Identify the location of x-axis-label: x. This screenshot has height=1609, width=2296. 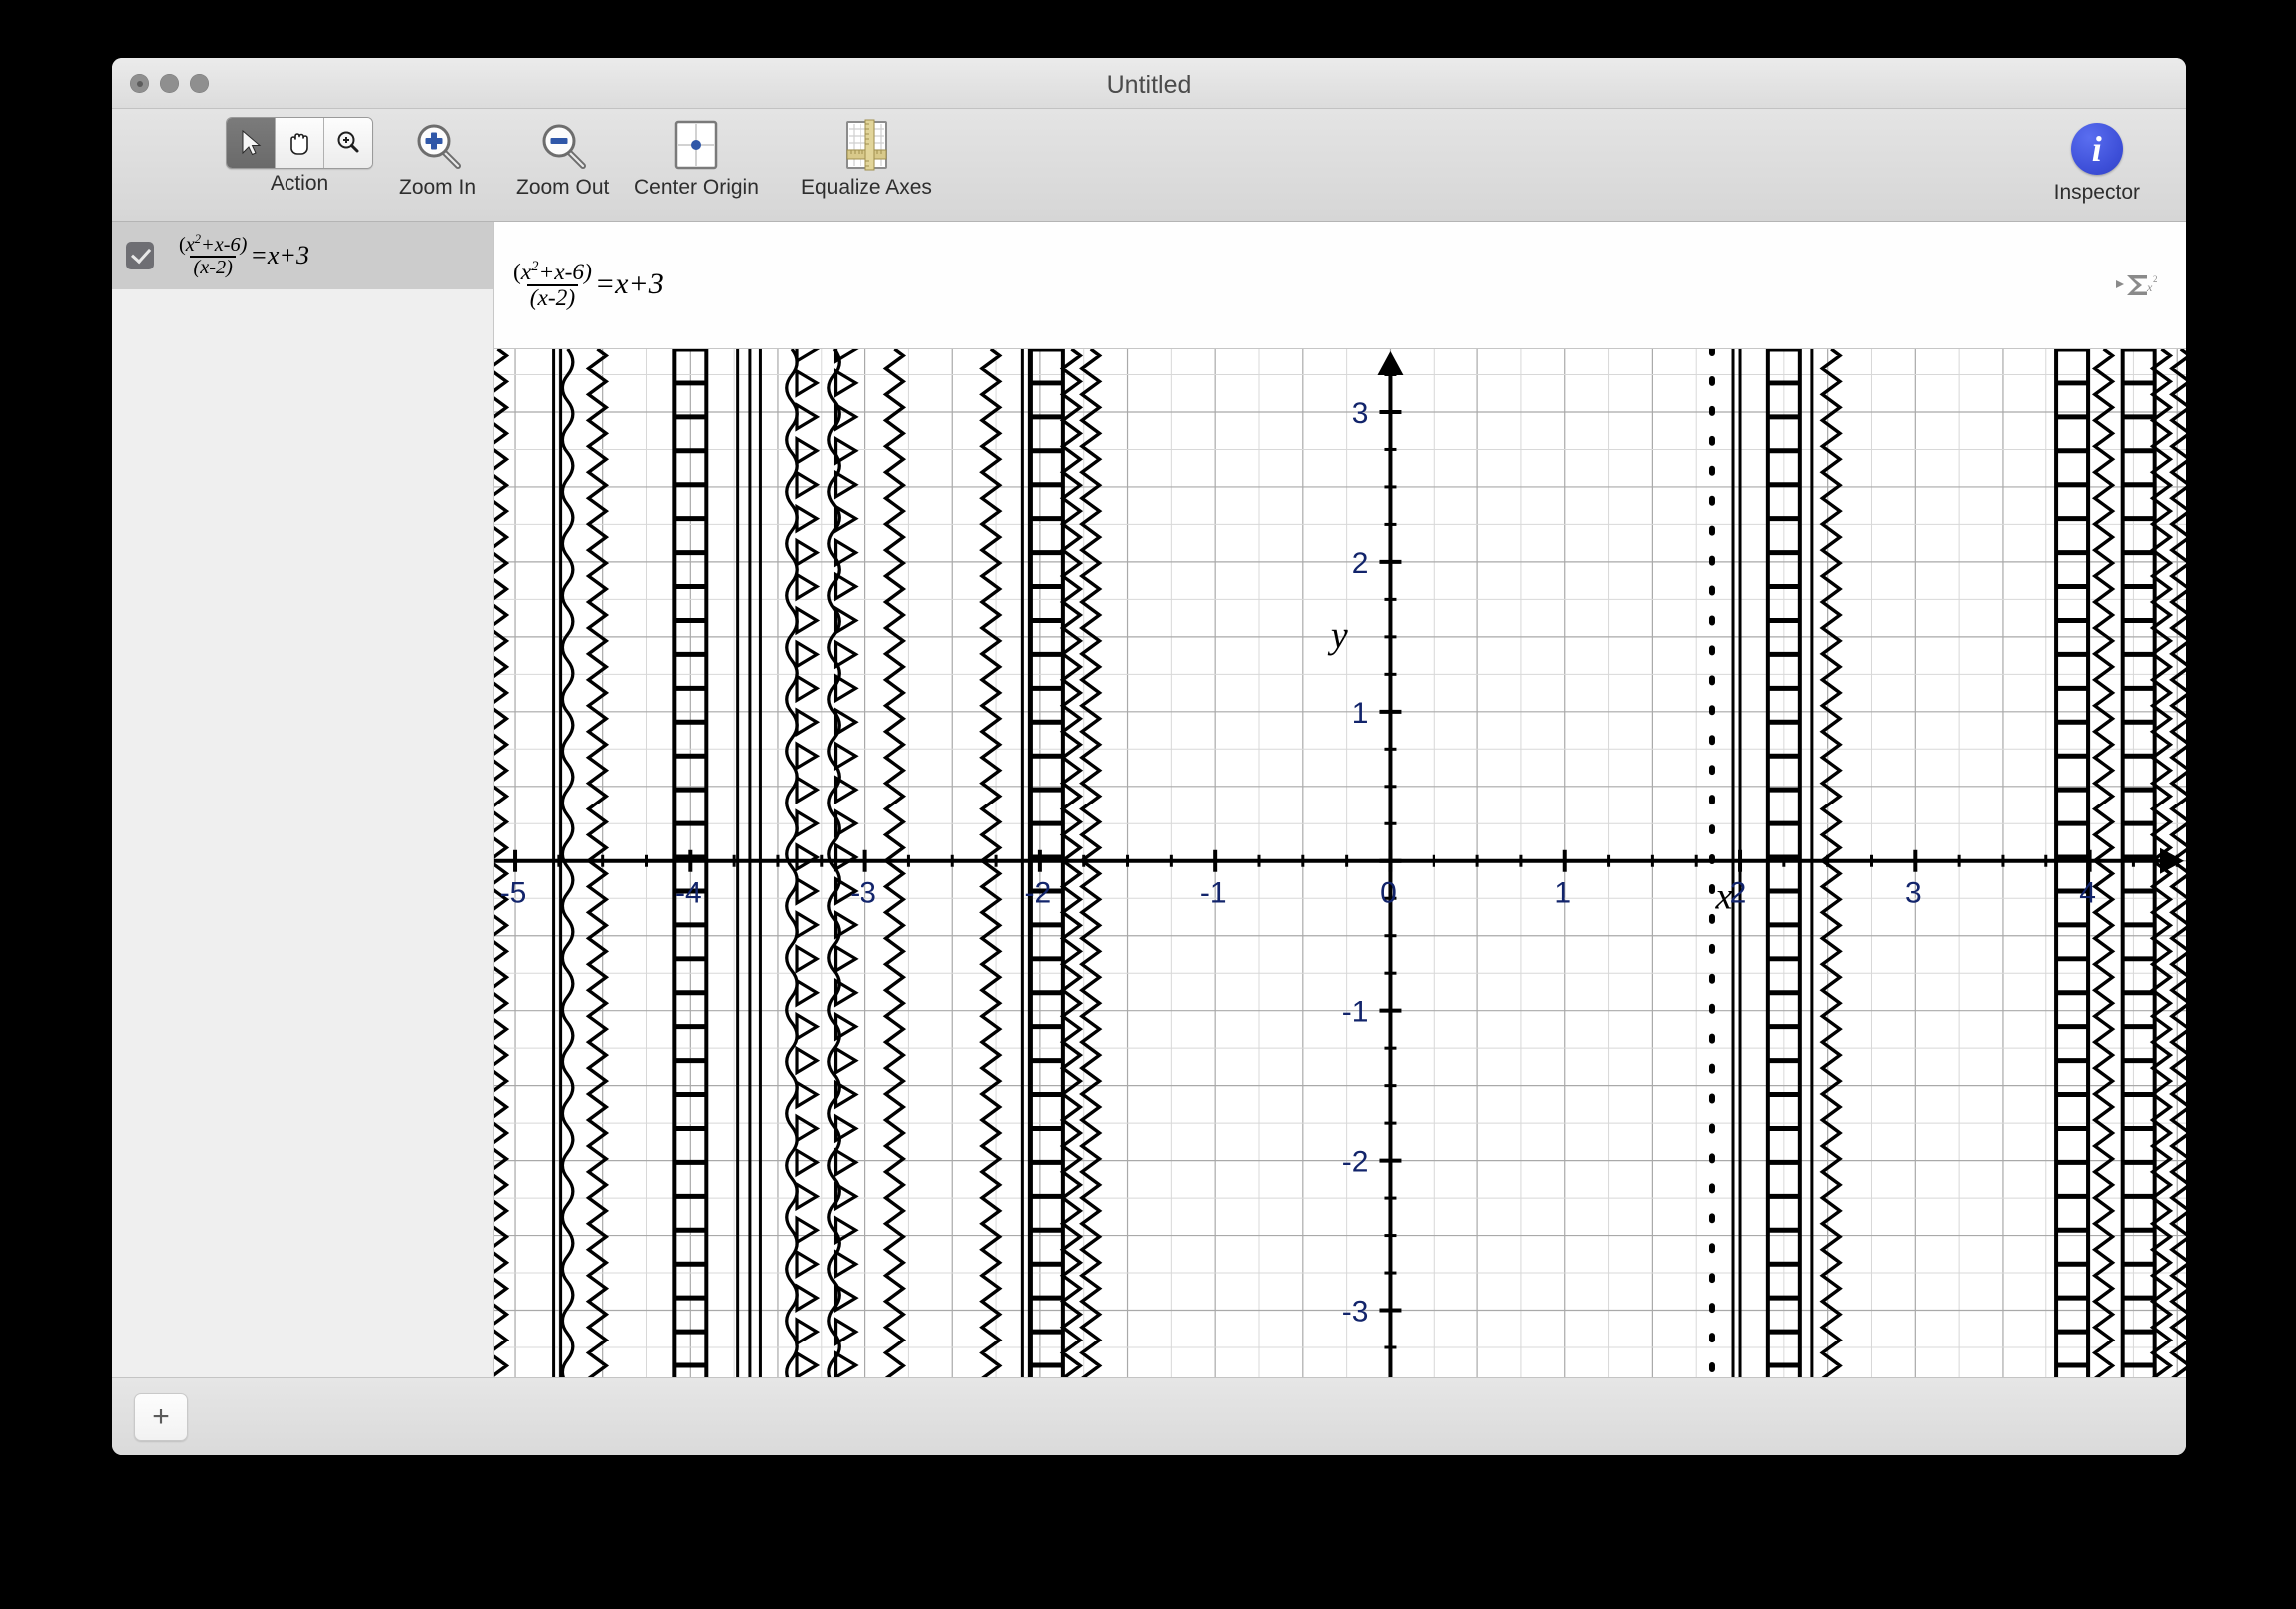
(1723, 897).